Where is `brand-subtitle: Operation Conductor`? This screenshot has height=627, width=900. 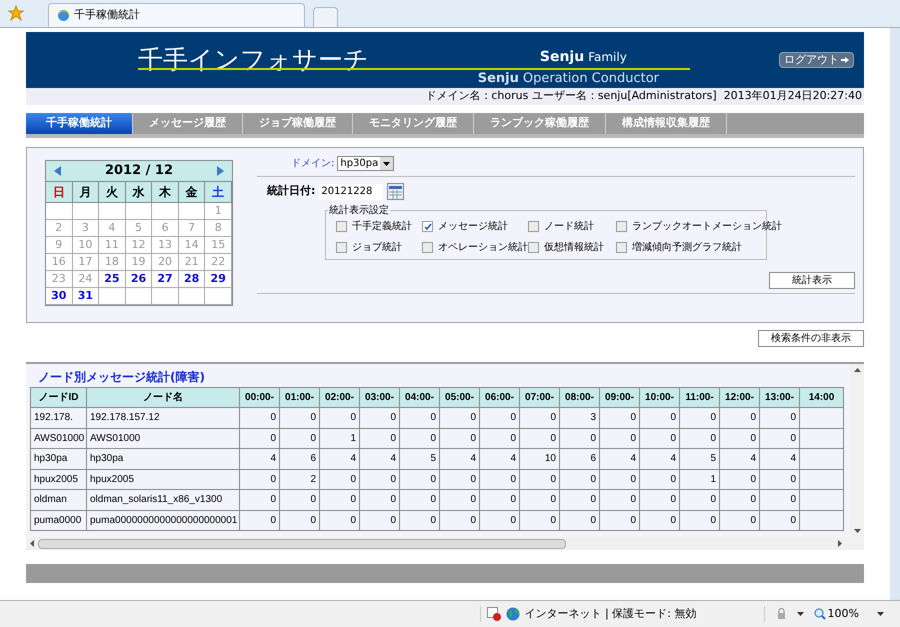 brand-subtitle: Operation Conductor is located at coordinates (590, 78).